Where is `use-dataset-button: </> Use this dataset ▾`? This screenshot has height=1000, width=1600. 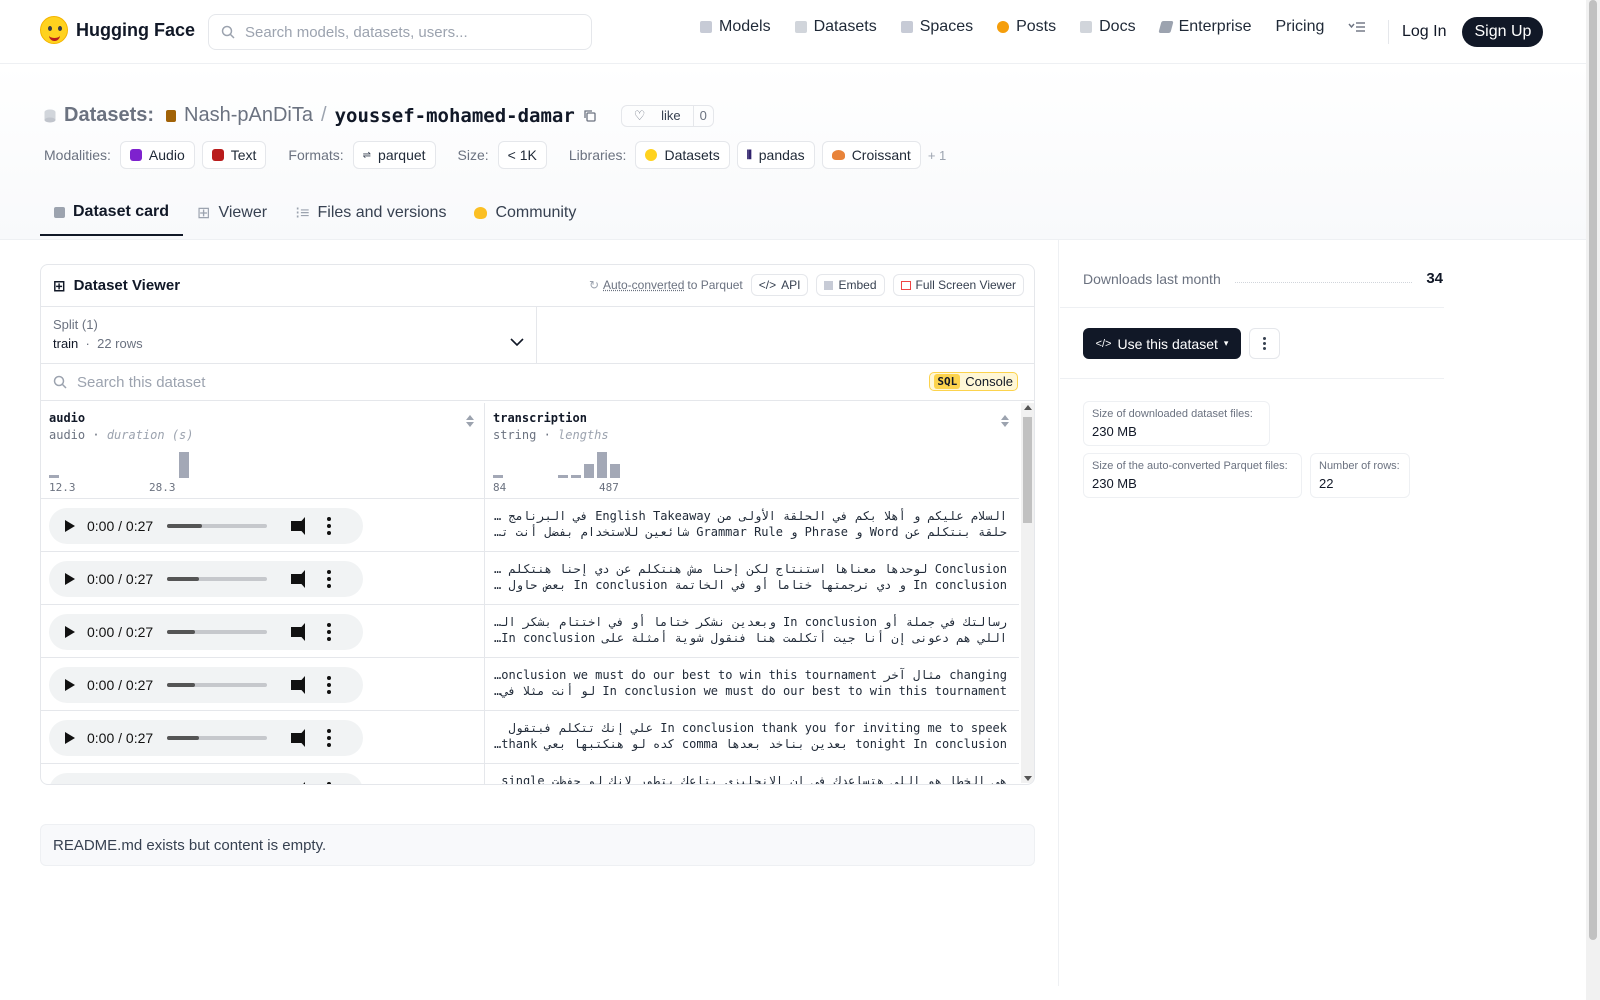
use-dataset-button: </> Use this dataset ▾ is located at coordinates (1162, 343).